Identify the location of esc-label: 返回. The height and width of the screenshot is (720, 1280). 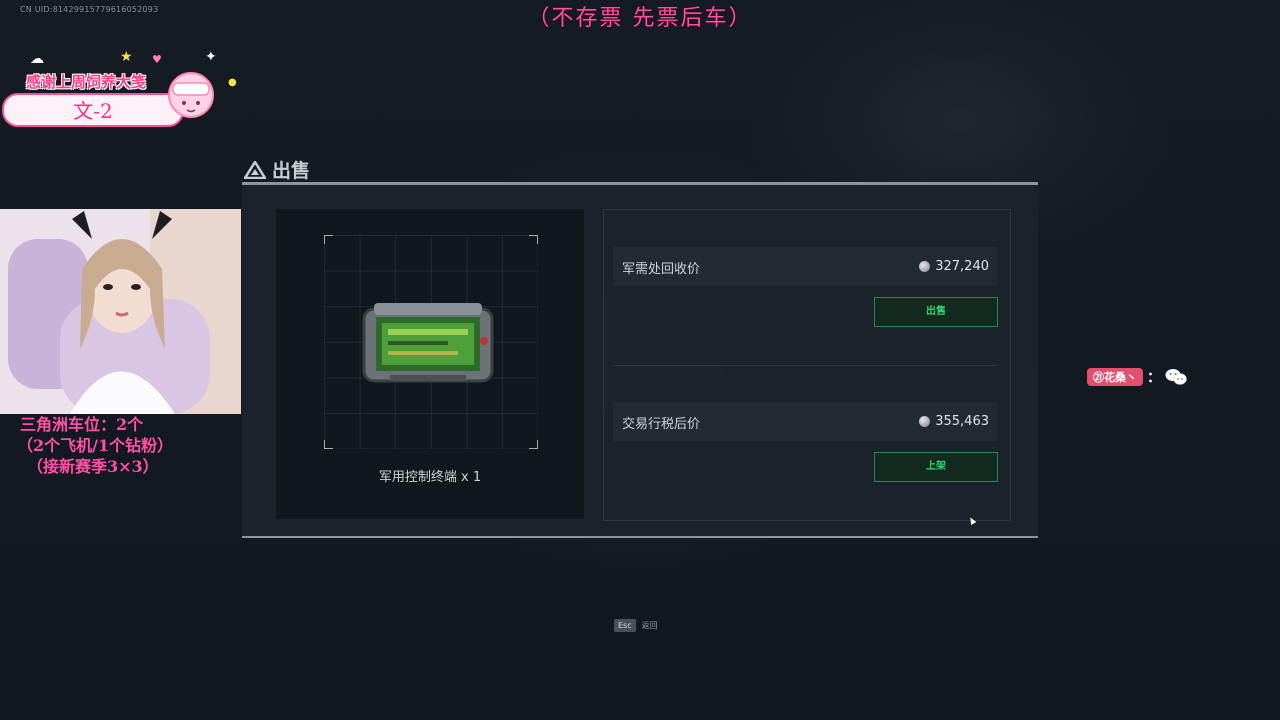
(649, 625).